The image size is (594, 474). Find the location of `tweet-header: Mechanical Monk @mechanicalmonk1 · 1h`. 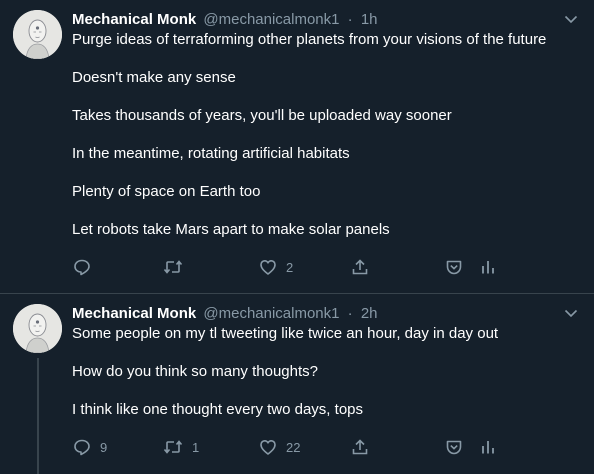

tweet-header: Mechanical Monk @mechanicalmonk1 · 1h is located at coordinates (225, 20).